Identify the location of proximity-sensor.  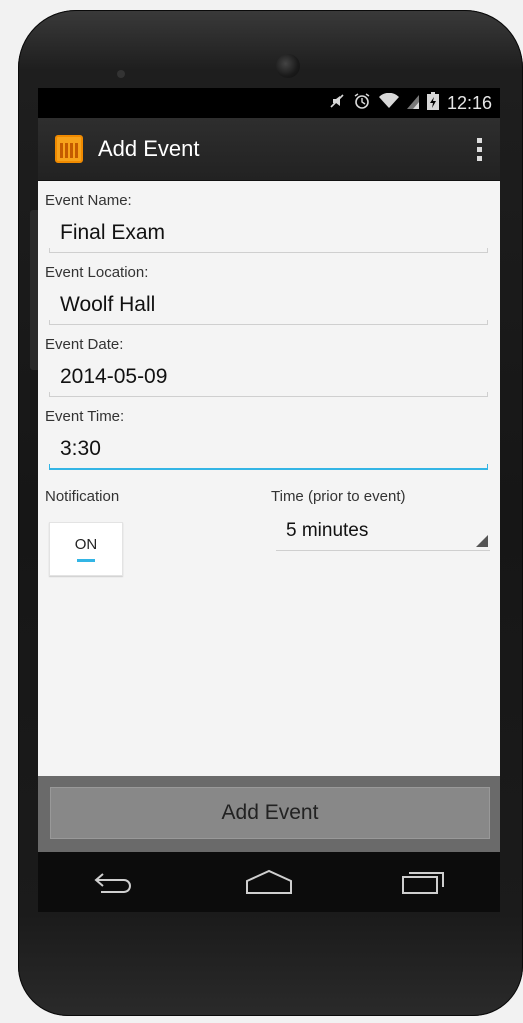
(121, 74).